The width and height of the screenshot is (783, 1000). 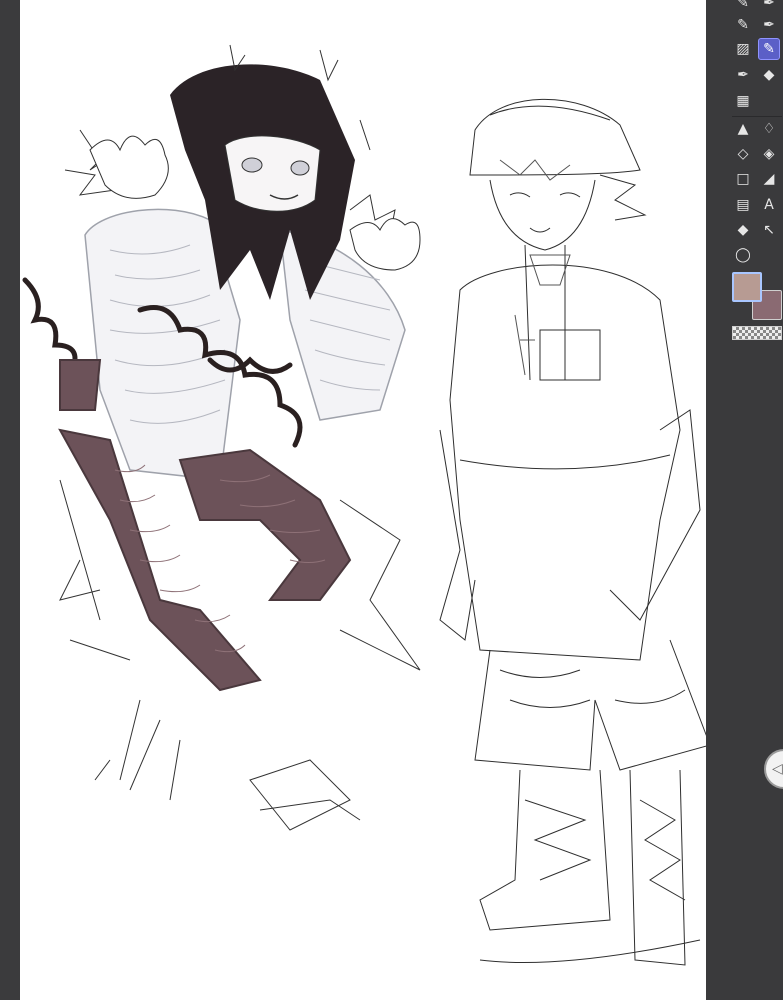 I want to click on tool-lasso: ◯, so click(x=743, y=255).